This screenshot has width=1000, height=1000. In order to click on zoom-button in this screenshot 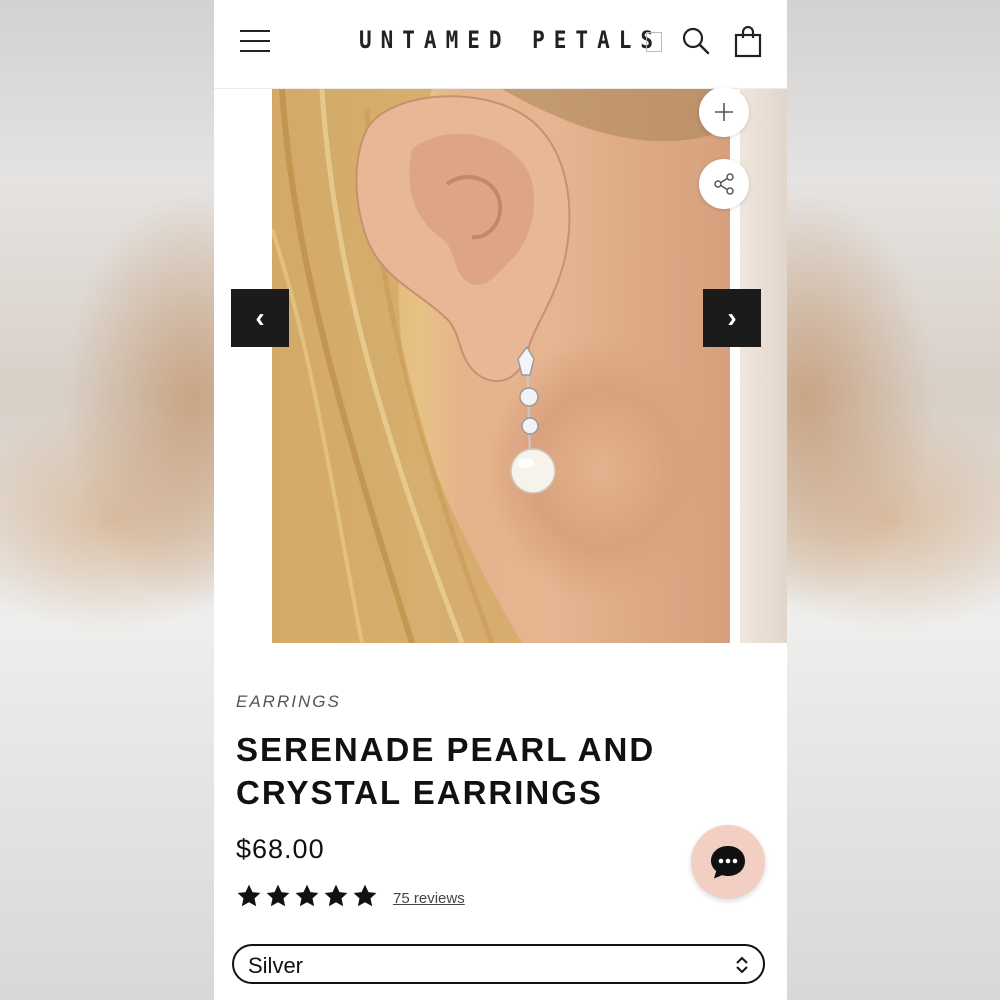, I will do `click(724, 112)`.